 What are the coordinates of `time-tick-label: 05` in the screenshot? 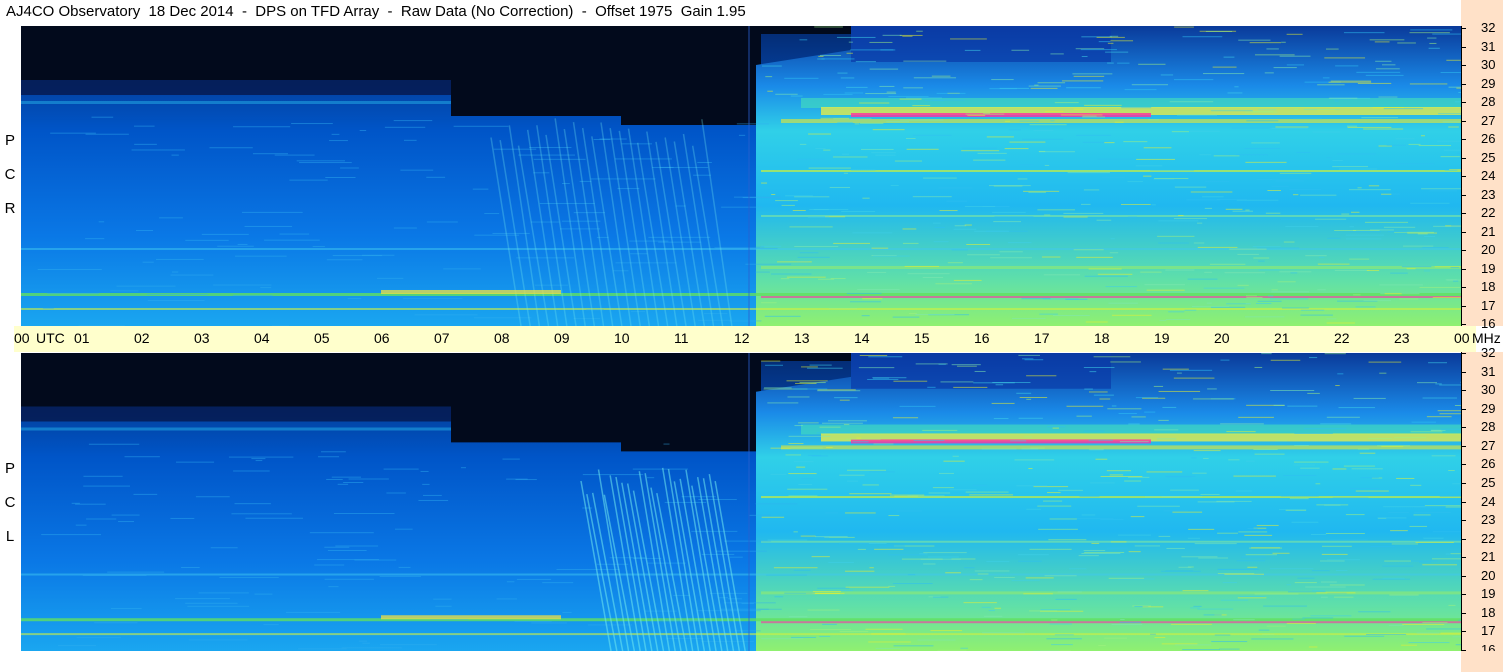 It's located at (322, 338).